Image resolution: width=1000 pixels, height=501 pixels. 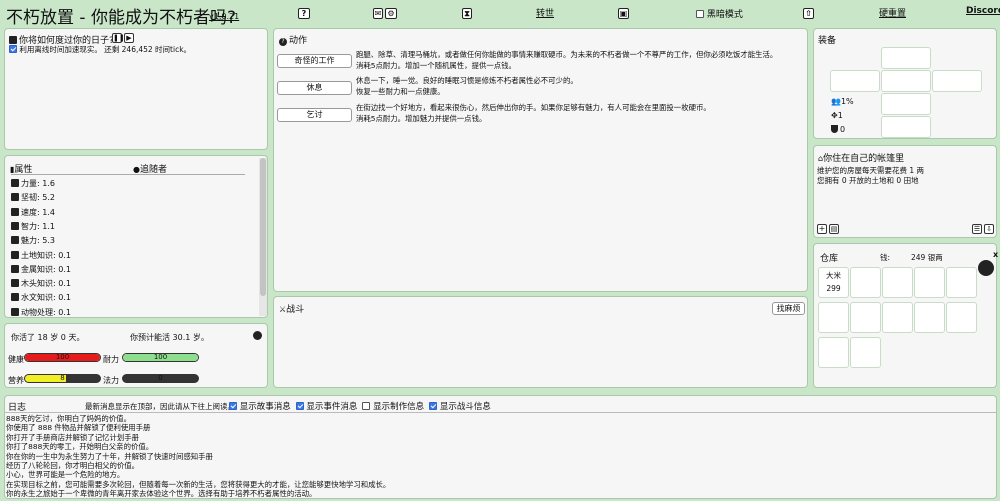 I want to click on github-icon, so click(x=986, y=268).